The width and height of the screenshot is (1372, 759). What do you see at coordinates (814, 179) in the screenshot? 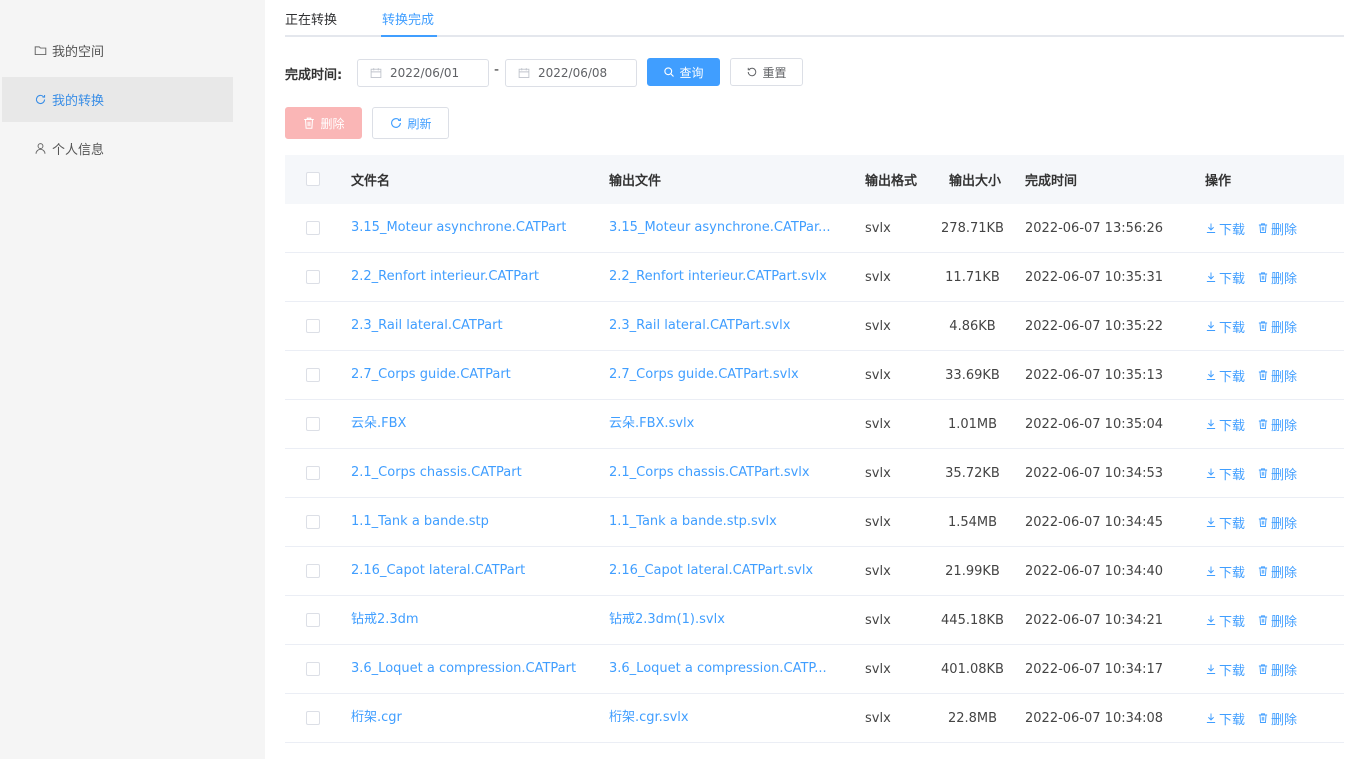
I see `table-header: 文件名 输出文件 输出格式 输出大小 完成时间 操作` at bounding box center [814, 179].